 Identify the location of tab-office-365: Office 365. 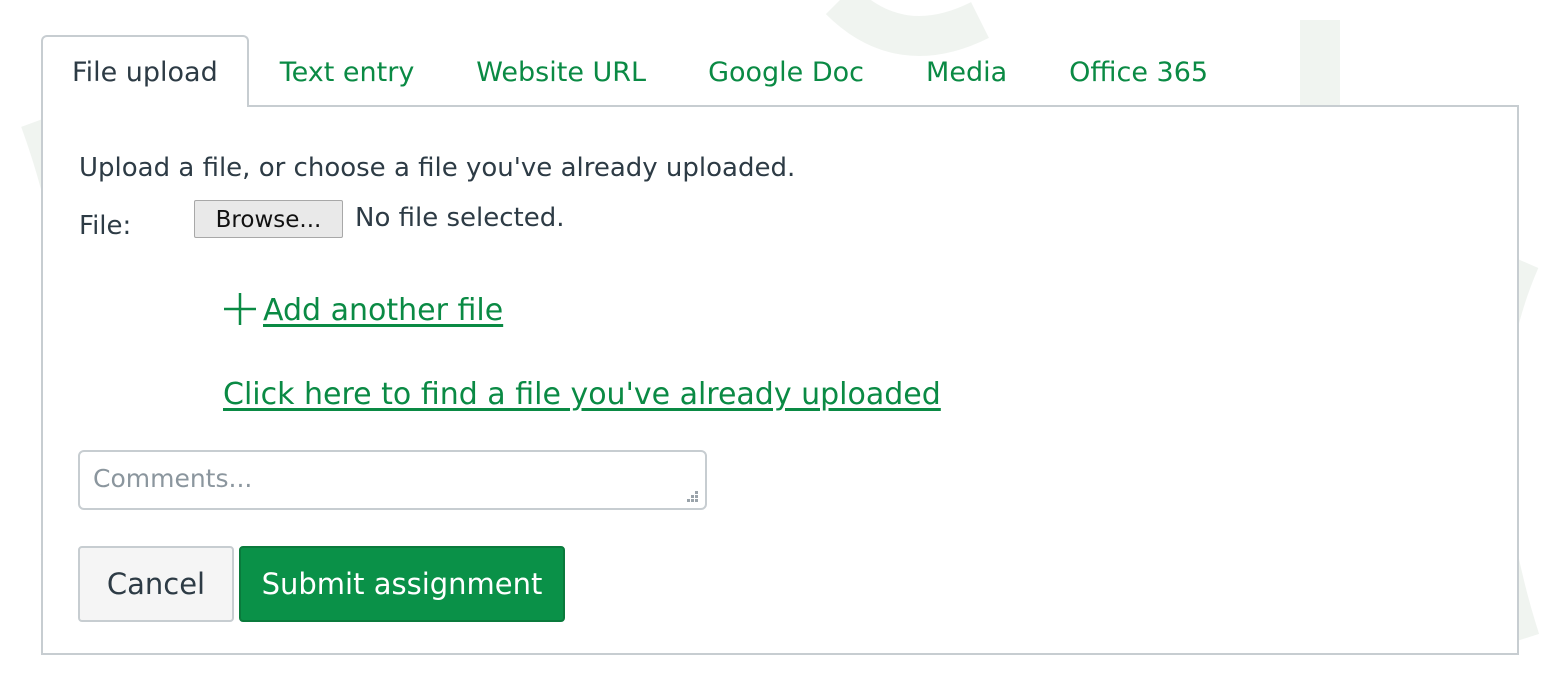
(1138, 72).